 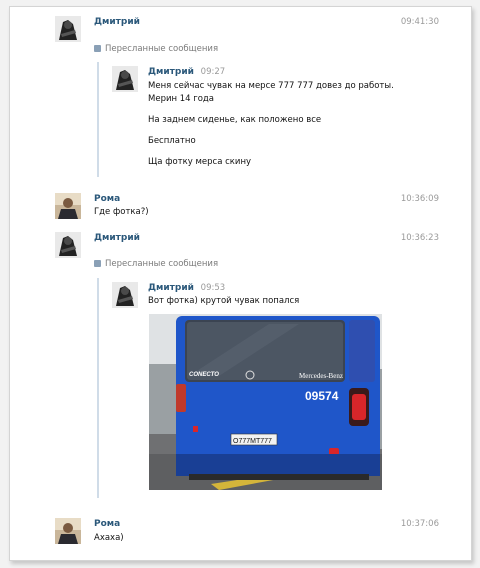 What do you see at coordinates (419, 238) in the screenshot?
I see `message-time: 10:36:23` at bounding box center [419, 238].